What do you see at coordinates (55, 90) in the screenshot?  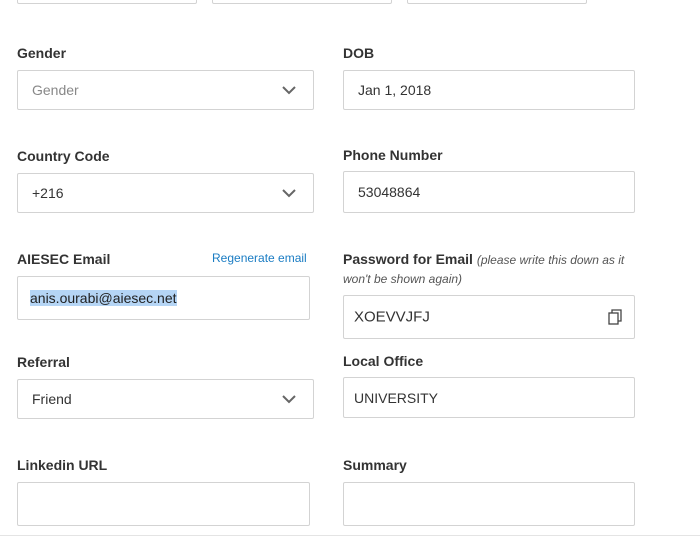 I see `gender-value: Gender` at bounding box center [55, 90].